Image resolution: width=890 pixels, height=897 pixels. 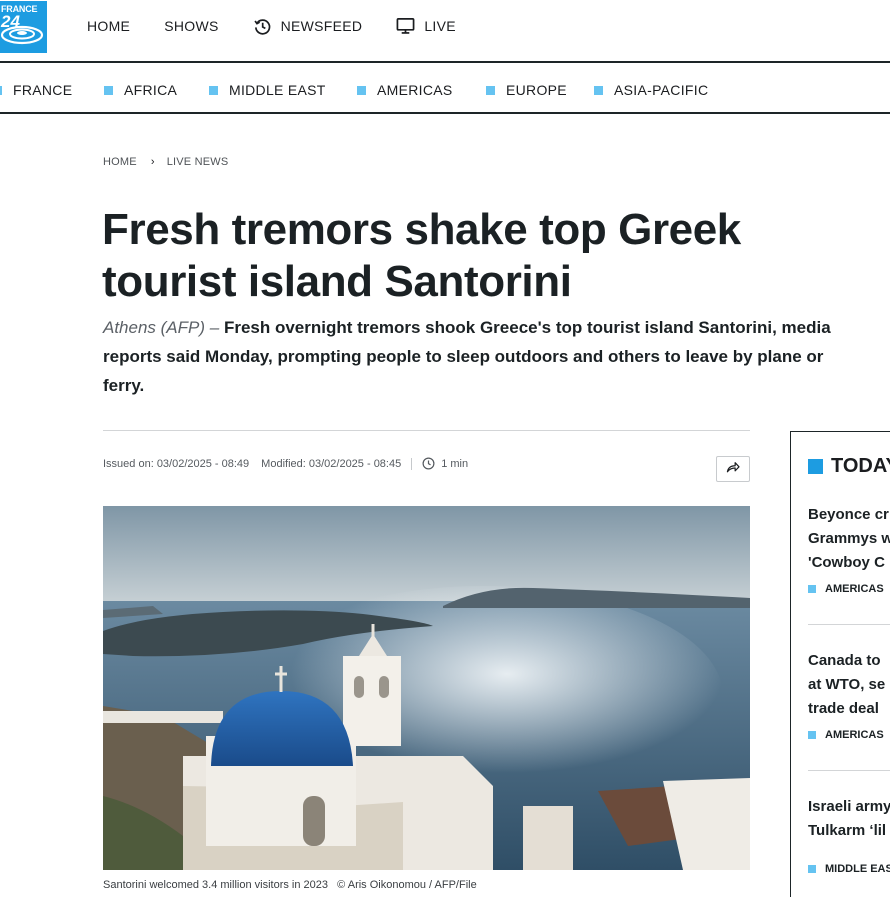 I want to click on sidebar-story: Canada to at WTO, se trade deal AMERICAS, so click(x=849, y=695).